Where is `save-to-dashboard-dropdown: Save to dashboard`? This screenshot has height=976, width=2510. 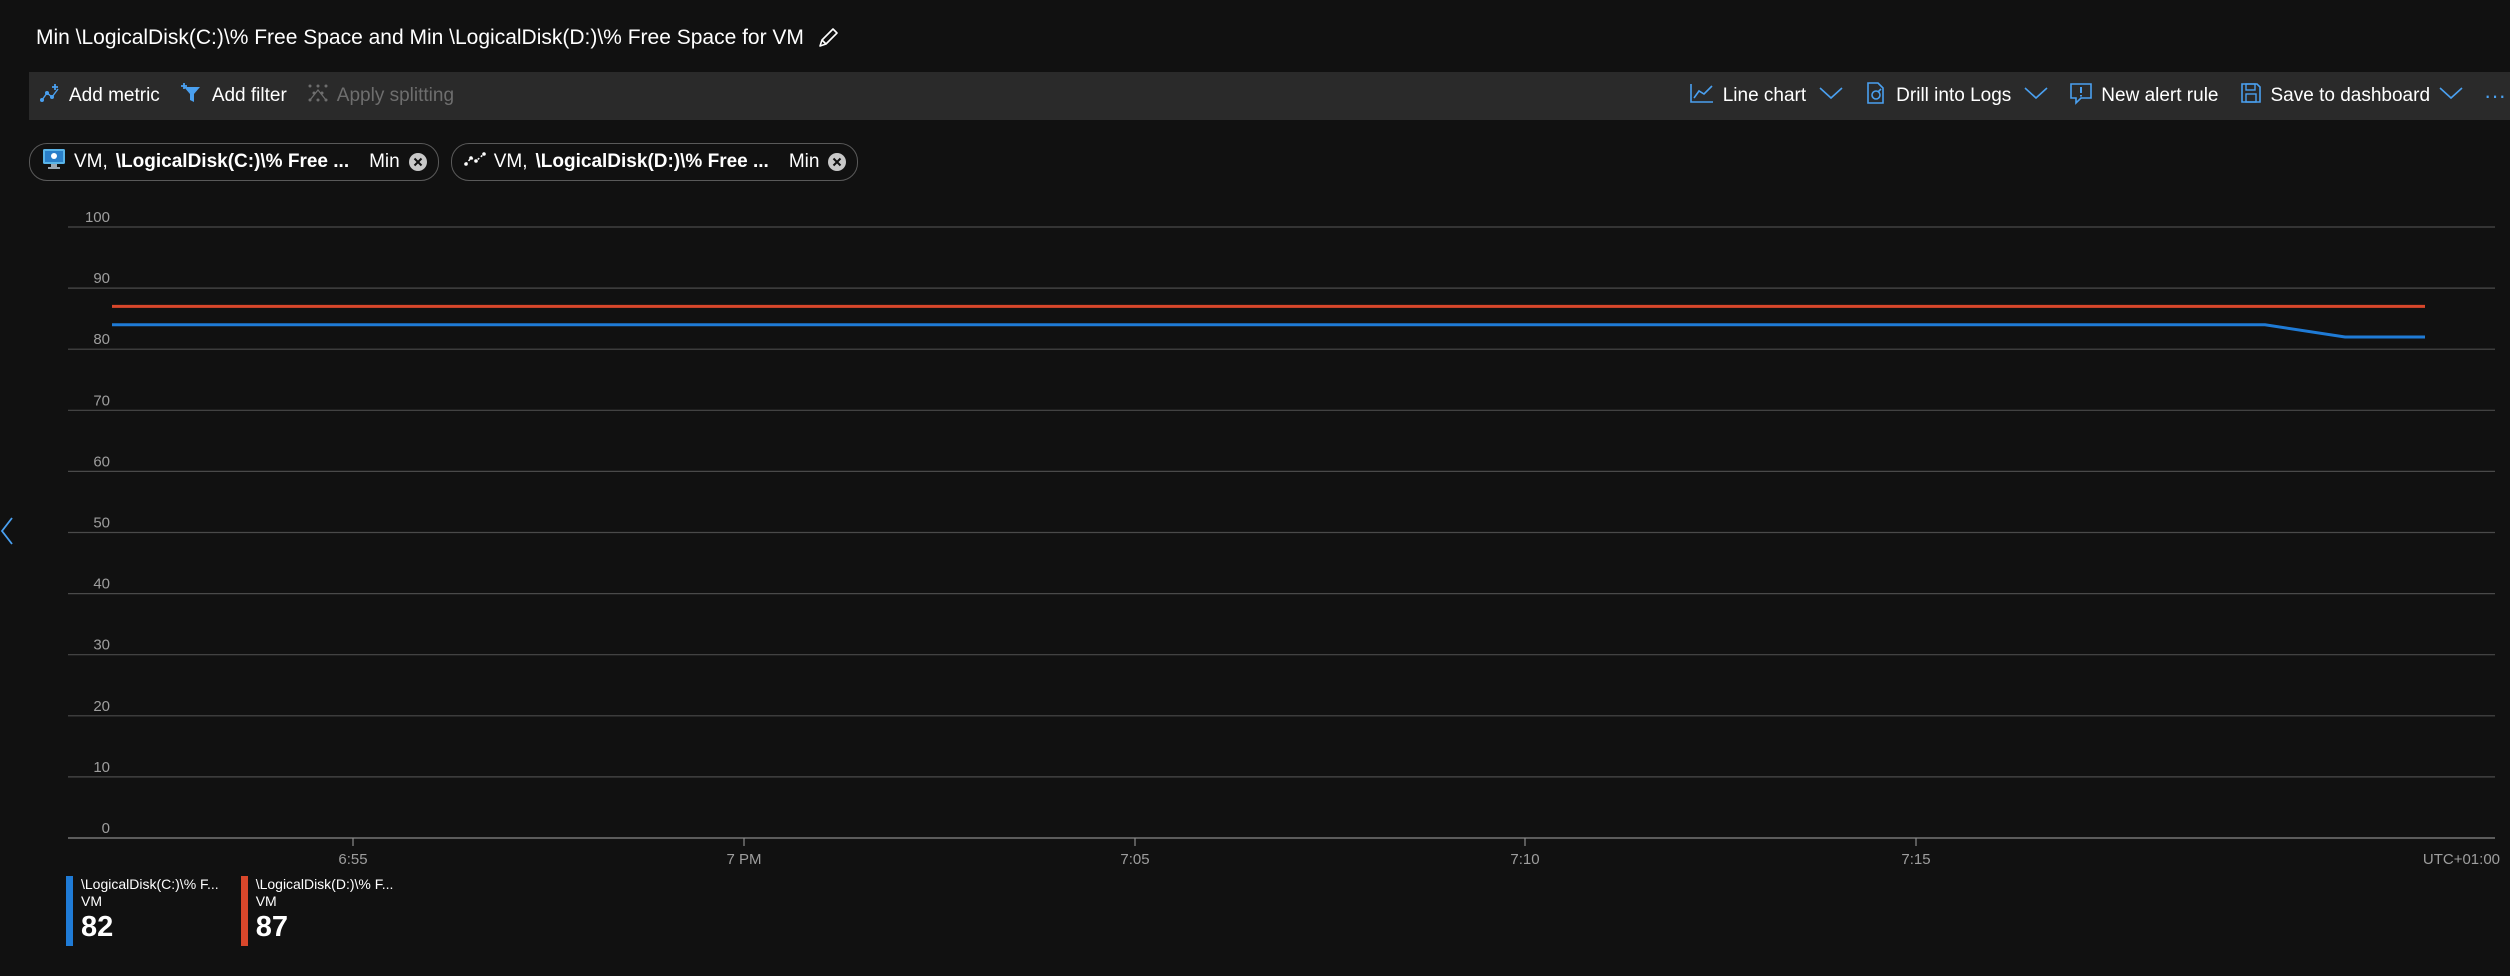
save-to-dashboard-dropdown: Save to dashboard is located at coordinates (2352, 96).